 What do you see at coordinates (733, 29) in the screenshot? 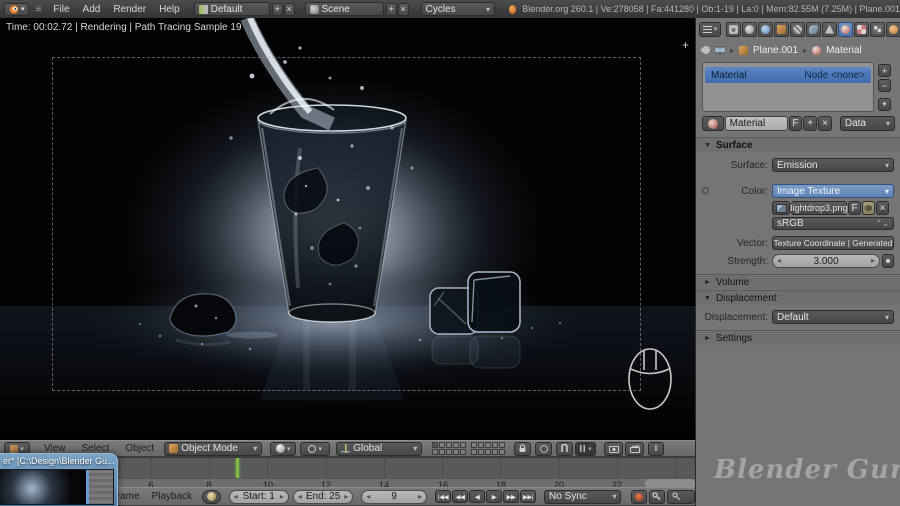
I see `tab-render` at bounding box center [733, 29].